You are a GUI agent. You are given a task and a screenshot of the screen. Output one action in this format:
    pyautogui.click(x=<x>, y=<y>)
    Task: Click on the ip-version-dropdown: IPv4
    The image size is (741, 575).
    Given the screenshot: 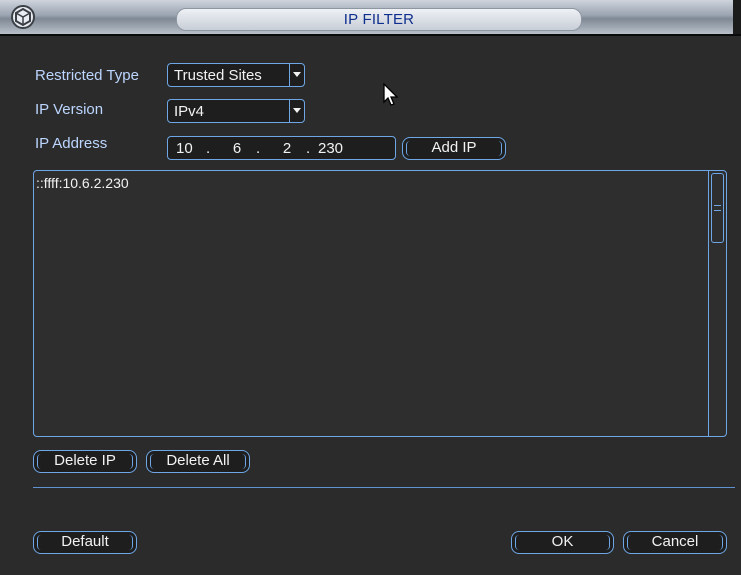 What is the action you would take?
    pyautogui.click(x=236, y=111)
    